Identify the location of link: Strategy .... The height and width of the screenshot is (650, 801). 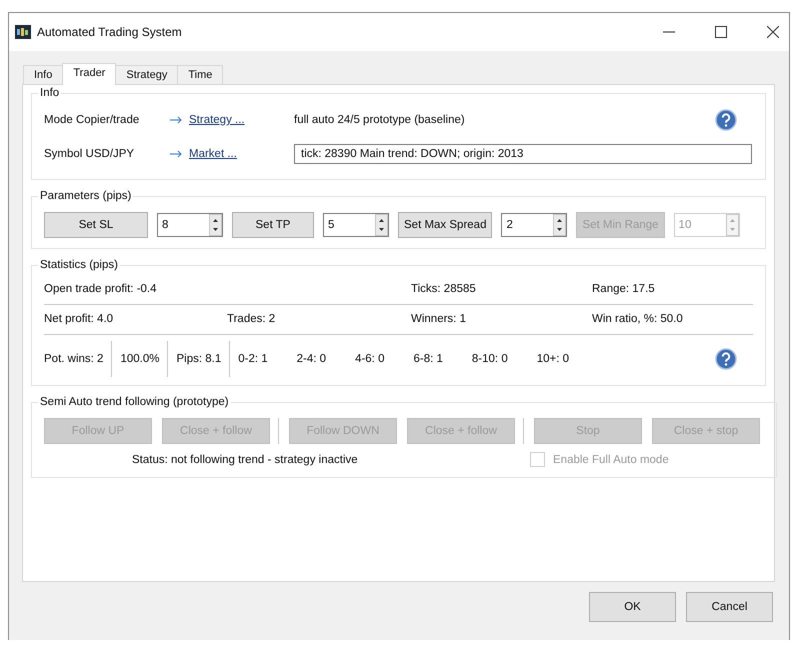
(241, 120).